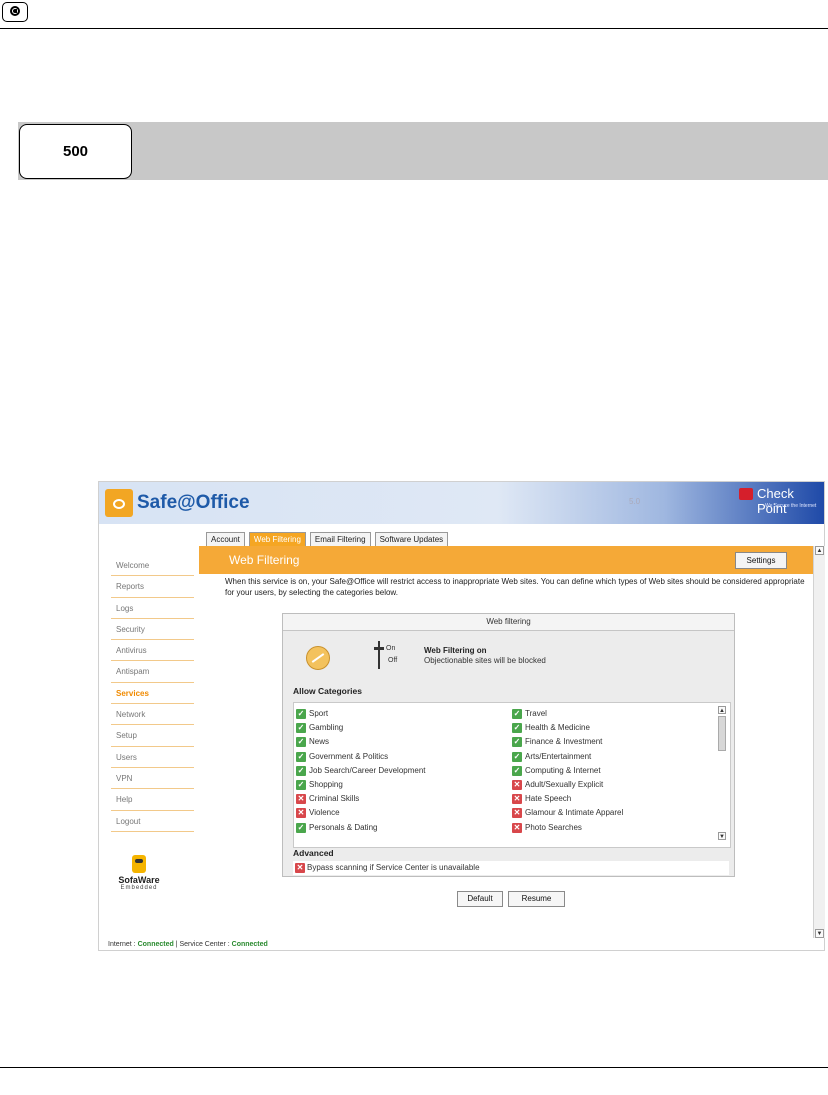 The height and width of the screenshot is (1095, 828). I want to click on category-item: ✓ Sport, so click(361, 714).